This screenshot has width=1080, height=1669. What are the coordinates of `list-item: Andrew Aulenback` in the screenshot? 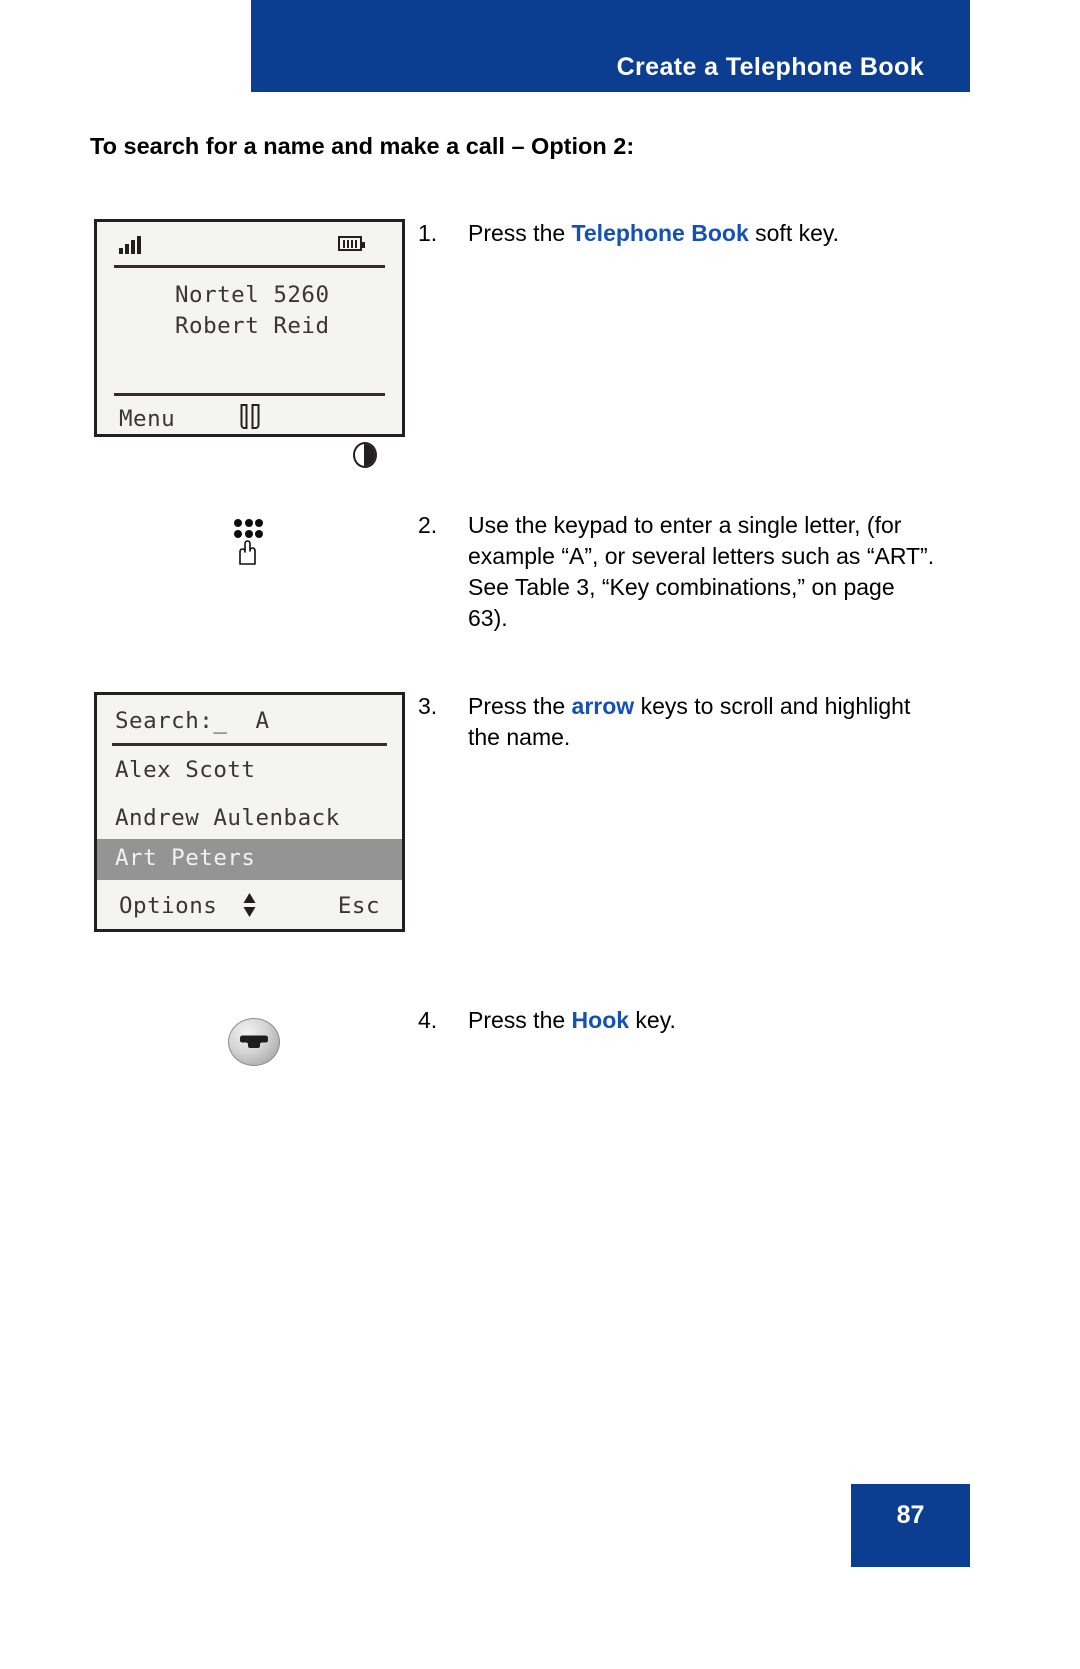 It's located at (249, 819).